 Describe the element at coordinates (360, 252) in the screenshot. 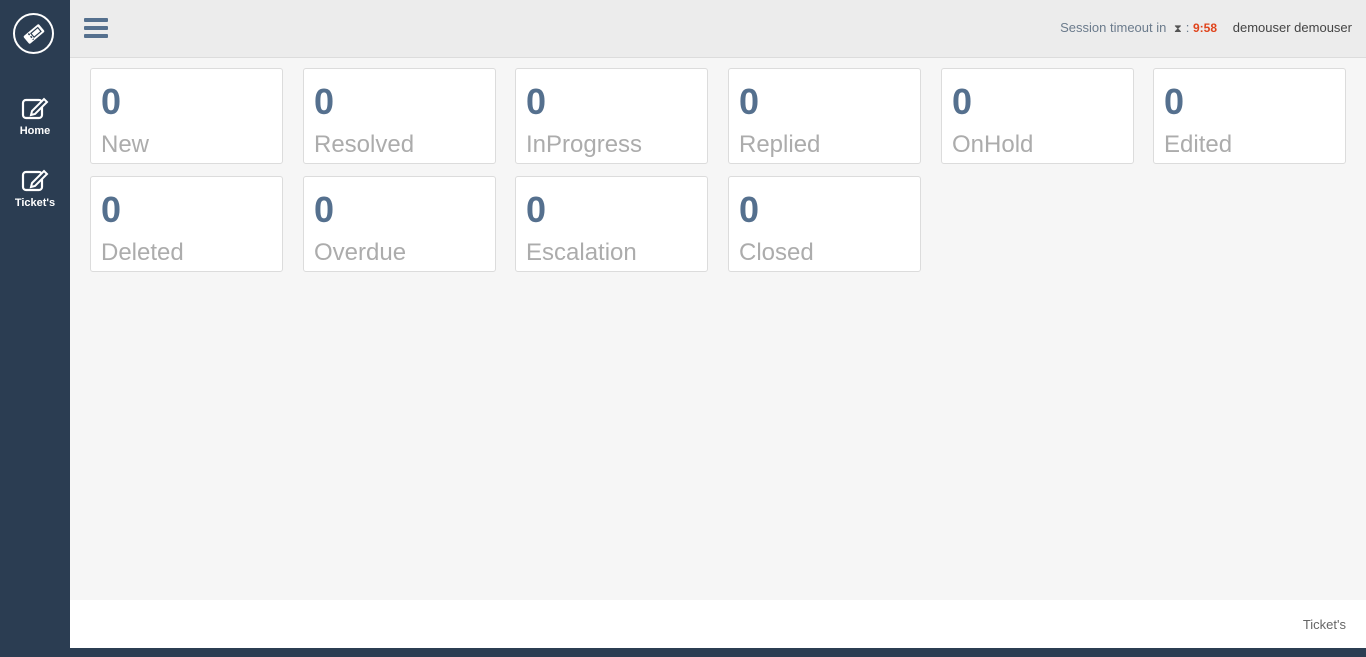

I see `card-label: Overdue` at that location.